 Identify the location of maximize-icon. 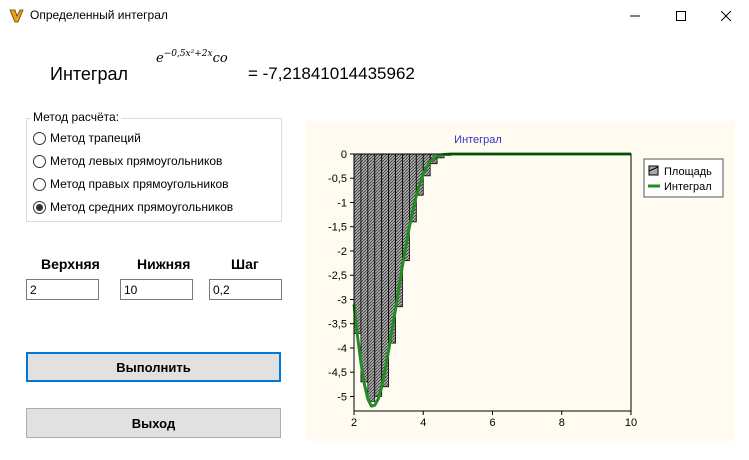
(681, 15).